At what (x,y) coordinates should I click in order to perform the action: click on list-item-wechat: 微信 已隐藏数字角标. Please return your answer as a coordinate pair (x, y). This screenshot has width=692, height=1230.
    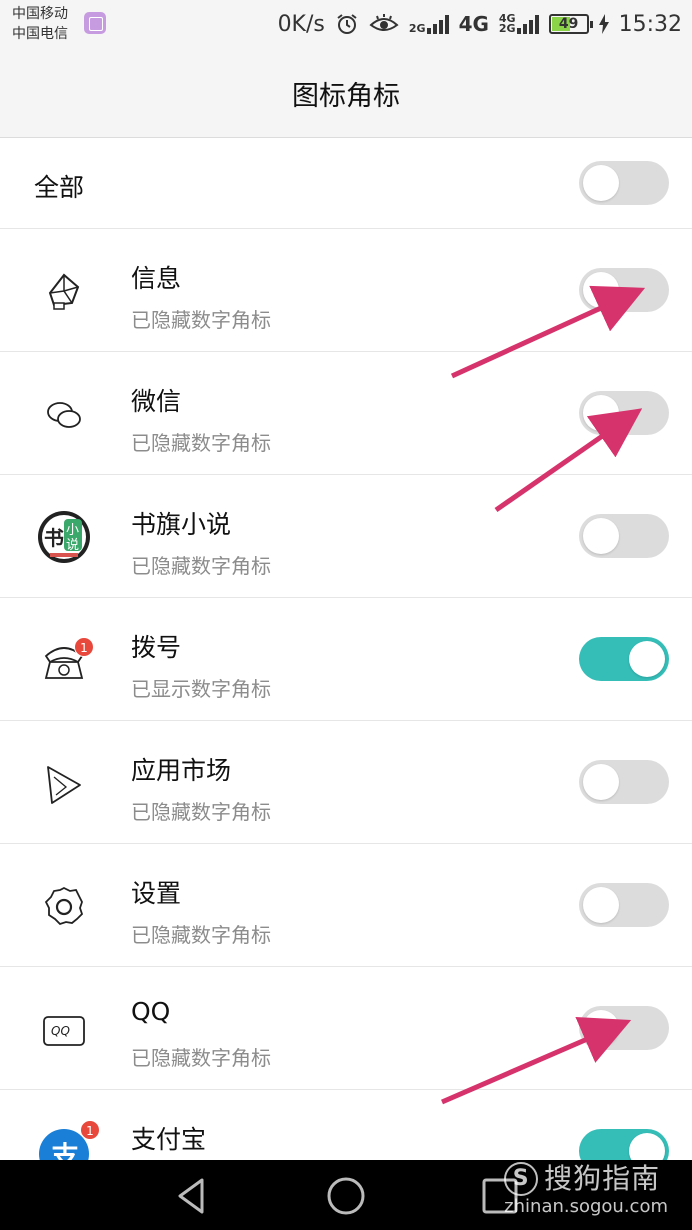
    Looking at the image, I should click on (346, 413).